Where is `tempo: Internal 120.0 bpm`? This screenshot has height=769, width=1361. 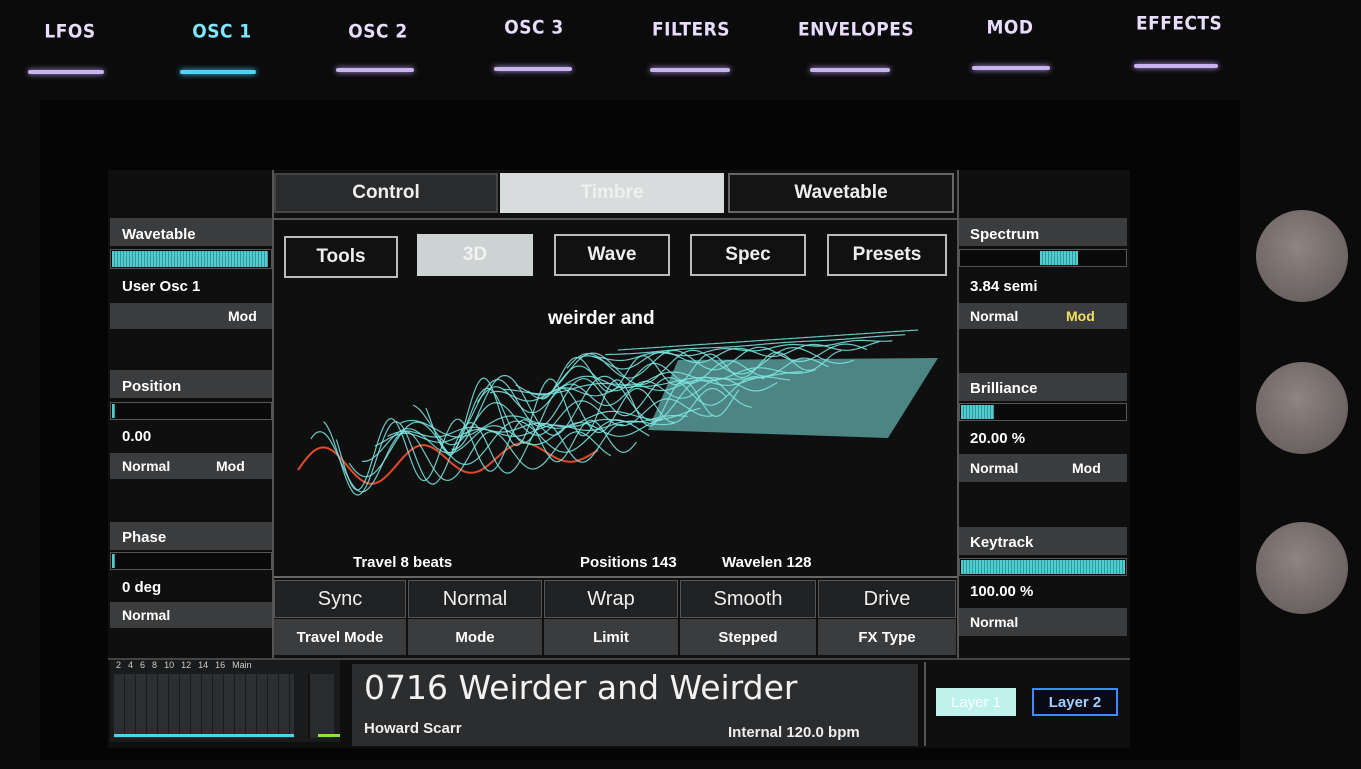 tempo: Internal 120.0 bpm is located at coordinates (794, 732).